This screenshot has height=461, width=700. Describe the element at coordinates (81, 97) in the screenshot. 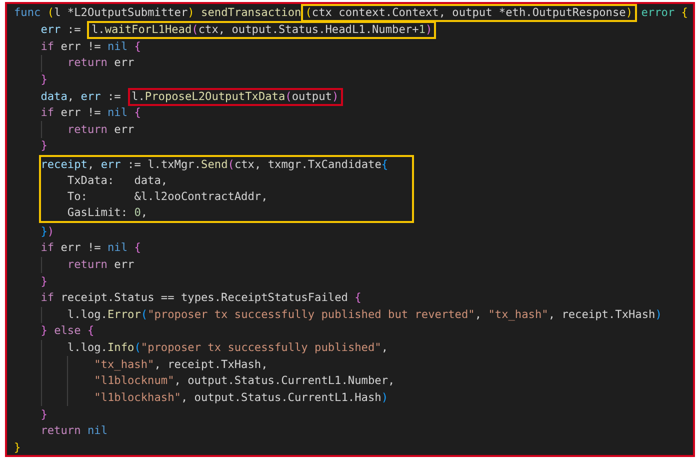

I see `code-text: data, err :=` at that location.